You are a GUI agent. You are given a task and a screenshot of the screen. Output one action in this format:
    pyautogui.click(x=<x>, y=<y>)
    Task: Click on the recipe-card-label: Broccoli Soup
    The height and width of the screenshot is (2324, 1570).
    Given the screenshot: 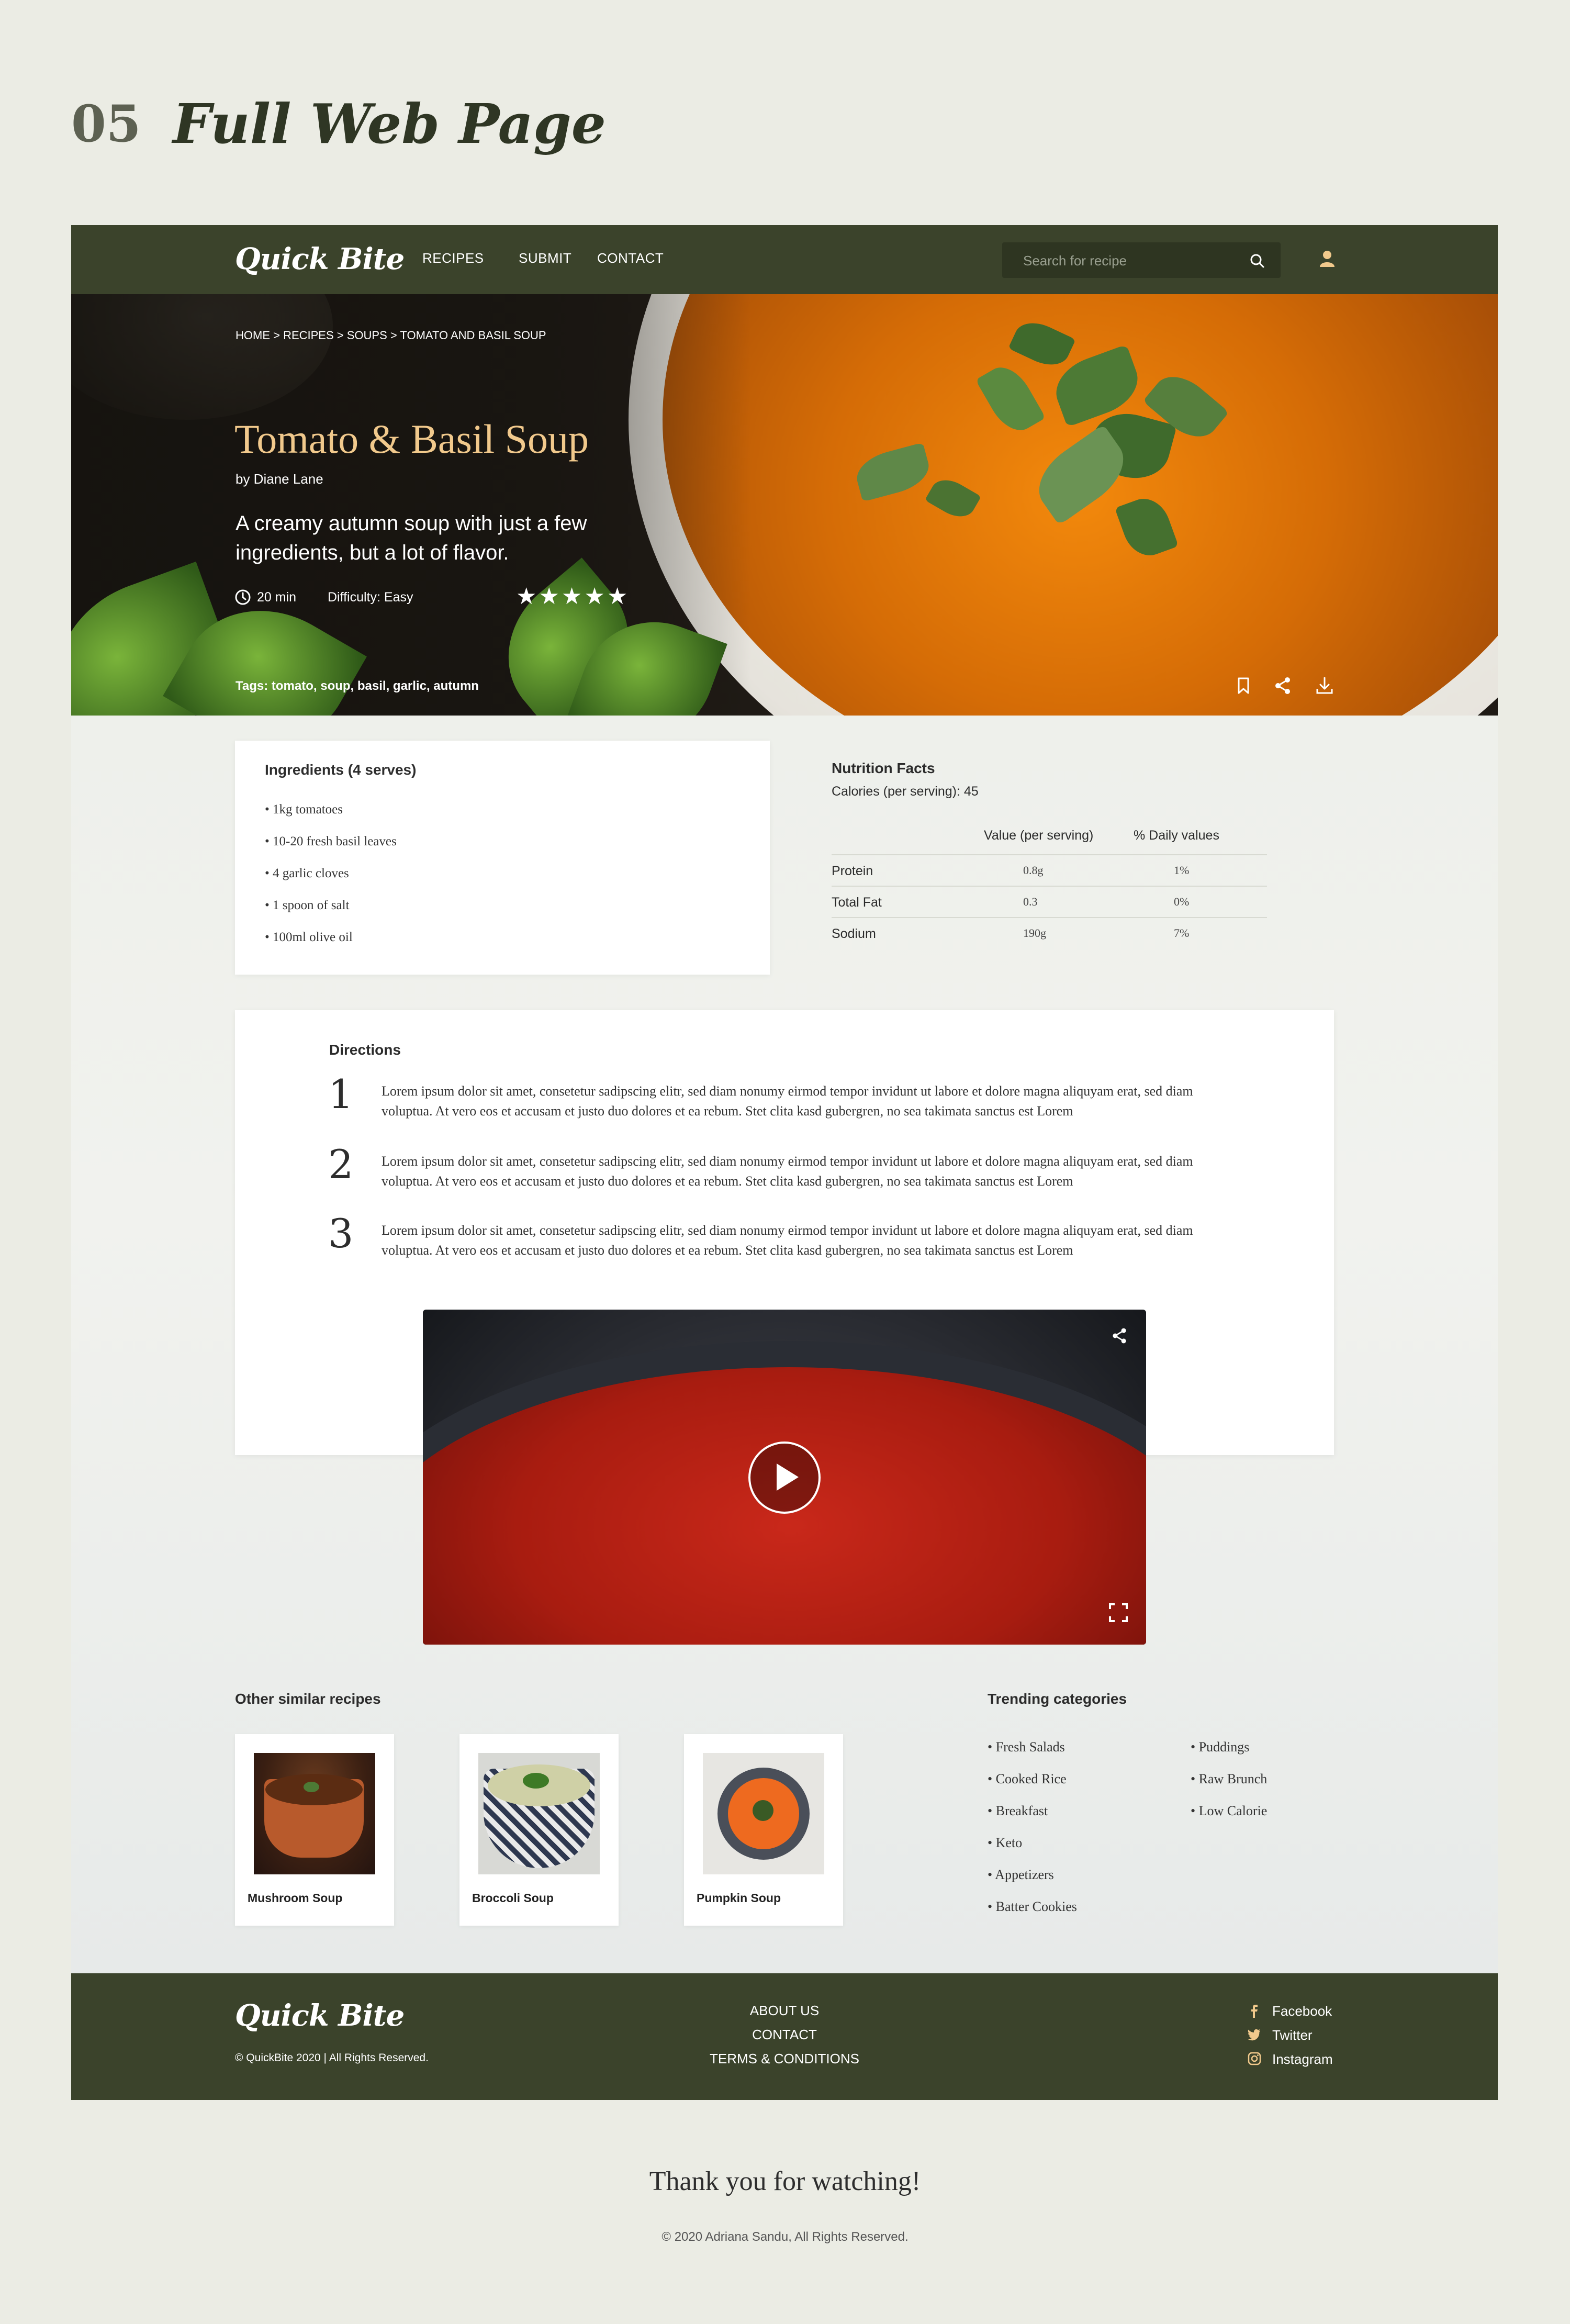 What is the action you would take?
    pyautogui.click(x=513, y=1898)
    